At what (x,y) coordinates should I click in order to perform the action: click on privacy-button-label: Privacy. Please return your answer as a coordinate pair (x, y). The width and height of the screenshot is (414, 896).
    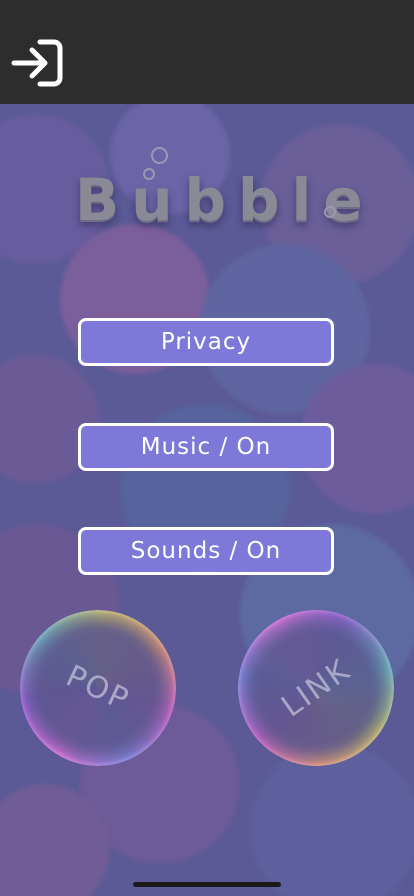
    Looking at the image, I should click on (206, 342).